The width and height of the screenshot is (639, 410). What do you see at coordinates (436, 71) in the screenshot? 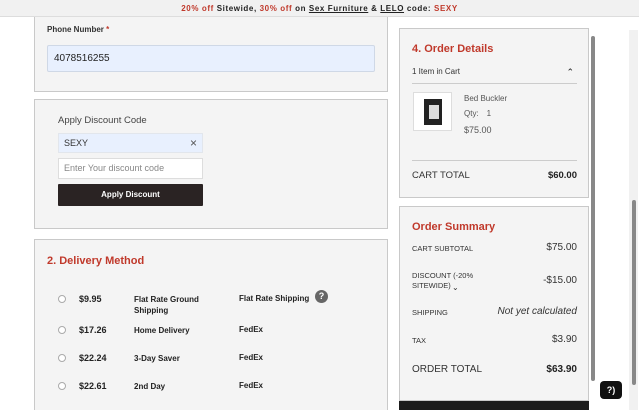
I see `items-in-cart: 1 Item in Cart` at bounding box center [436, 71].